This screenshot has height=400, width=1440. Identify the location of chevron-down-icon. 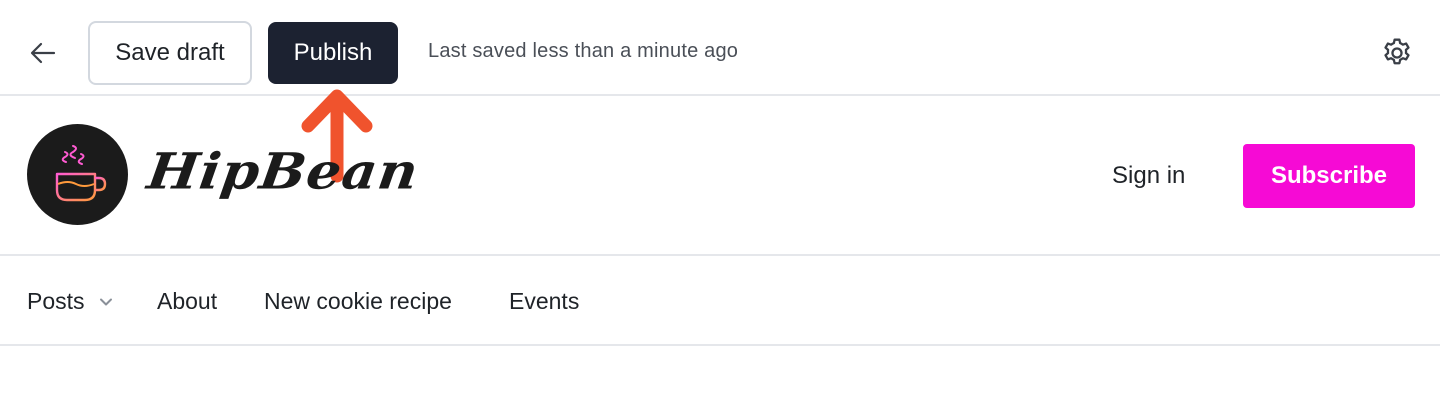
(106, 302).